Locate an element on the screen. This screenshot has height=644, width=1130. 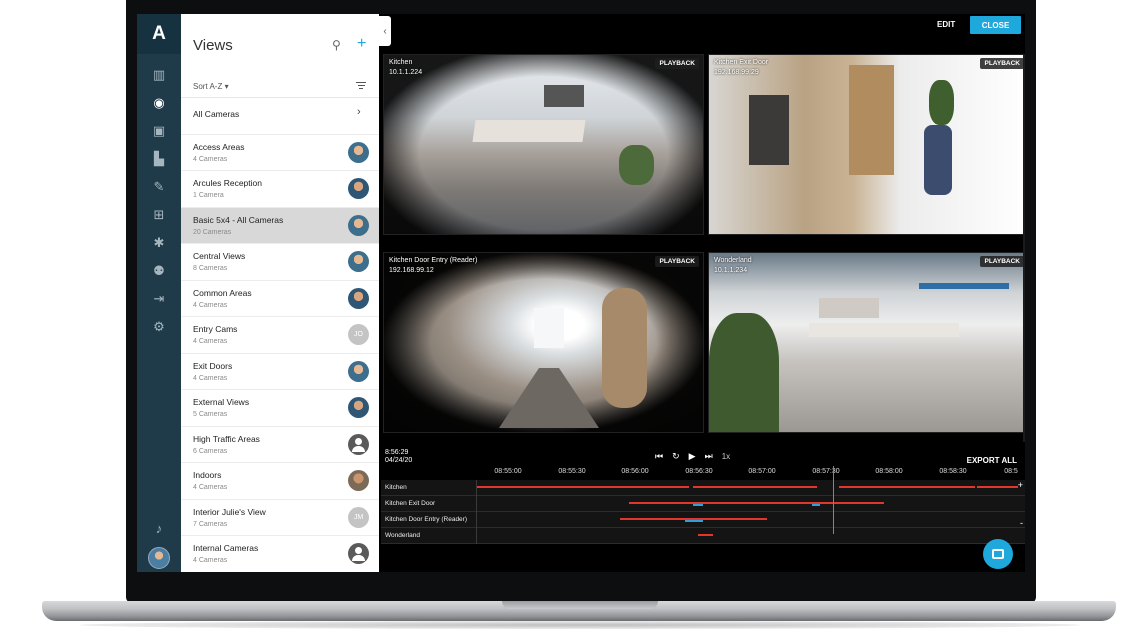
playback-controls: ⏮ ↻ ▶ ⏭ 1x is located at coordinates (692, 456).